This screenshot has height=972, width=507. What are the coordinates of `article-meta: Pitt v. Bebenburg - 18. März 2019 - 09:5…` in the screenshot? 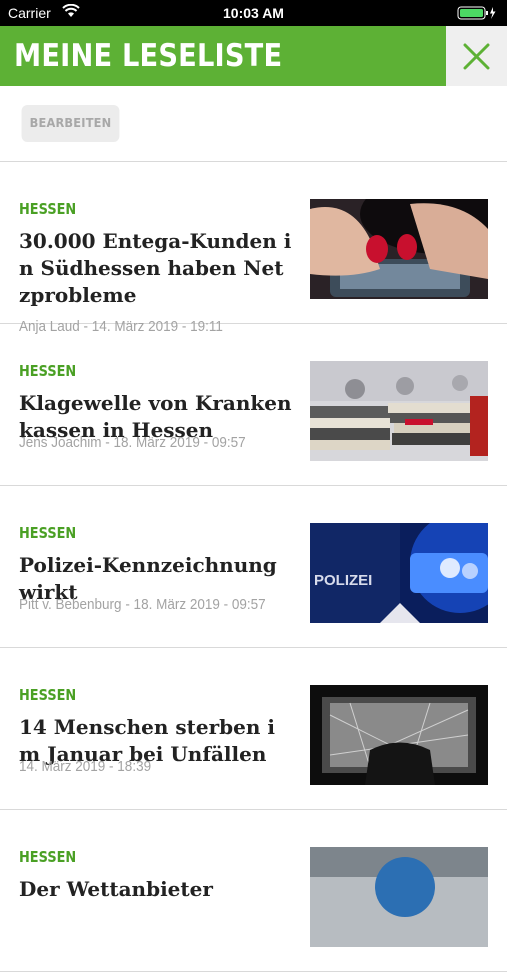 It's located at (142, 604).